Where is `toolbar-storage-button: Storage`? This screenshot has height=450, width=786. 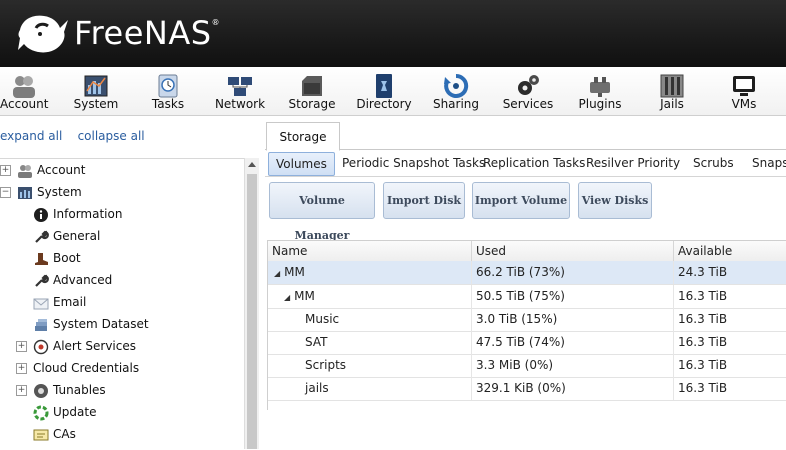 toolbar-storage-button: Storage is located at coordinates (312, 91).